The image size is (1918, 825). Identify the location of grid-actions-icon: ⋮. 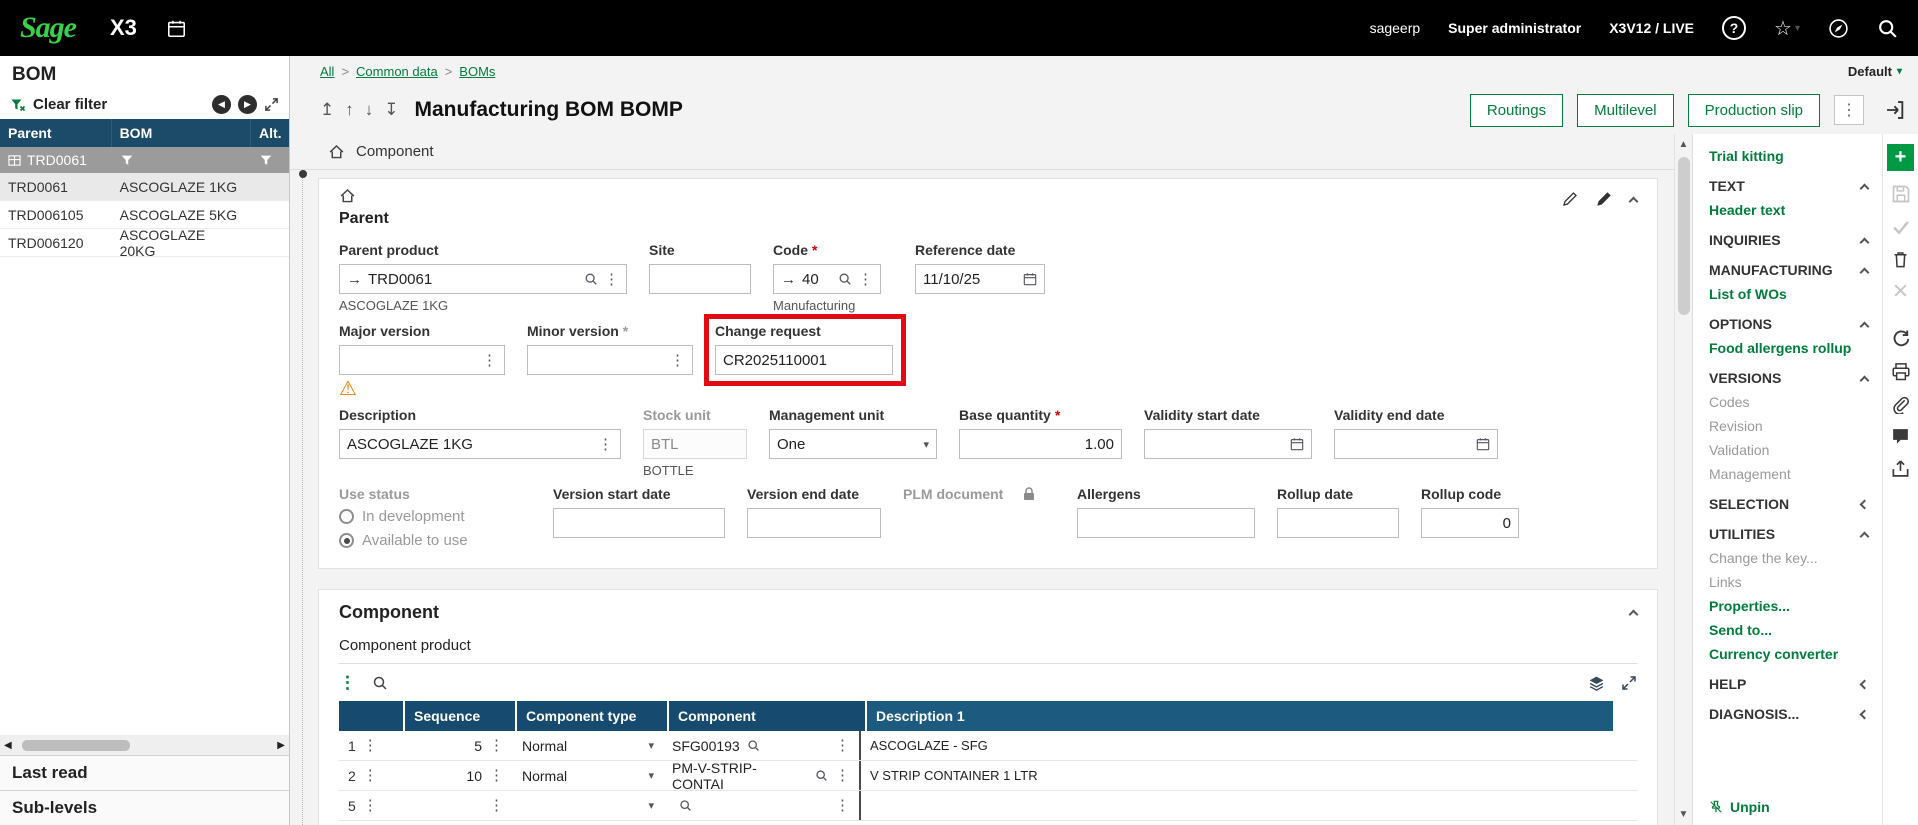
(347, 683).